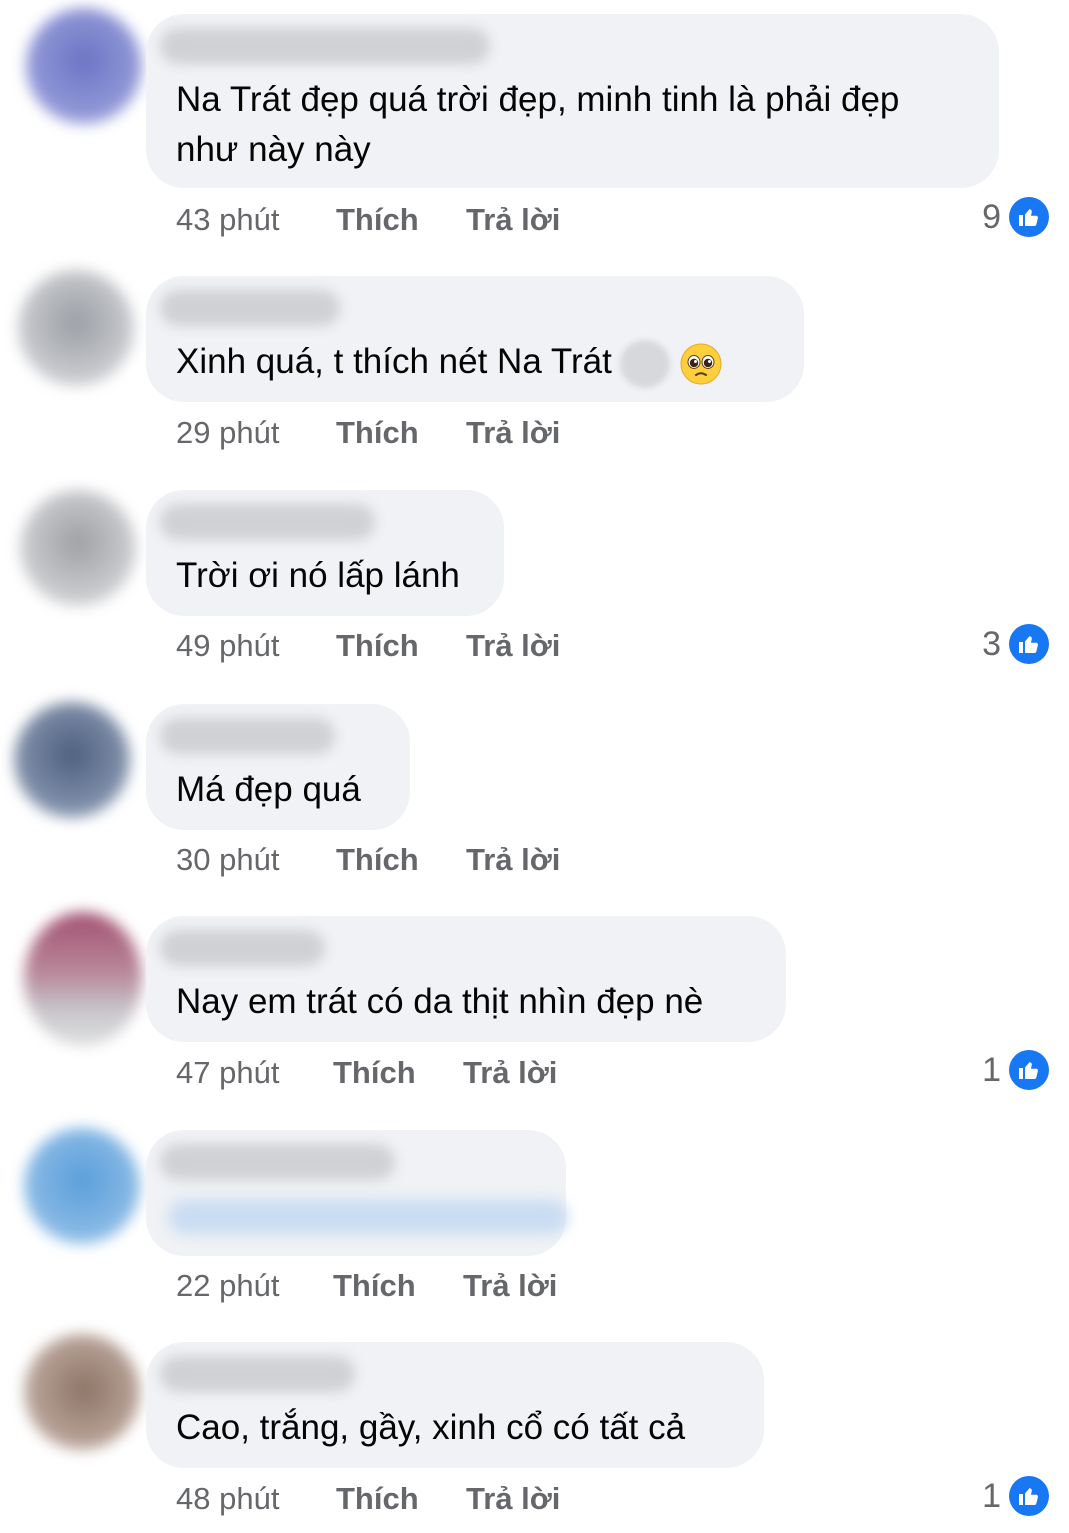 Image resolution: width=1069 pixels, height=1533 pixels. What do you see at coordinates (227, 220) in the screenshot?
I see `comment-time: 43 phút` at bounding box center [227, 220].